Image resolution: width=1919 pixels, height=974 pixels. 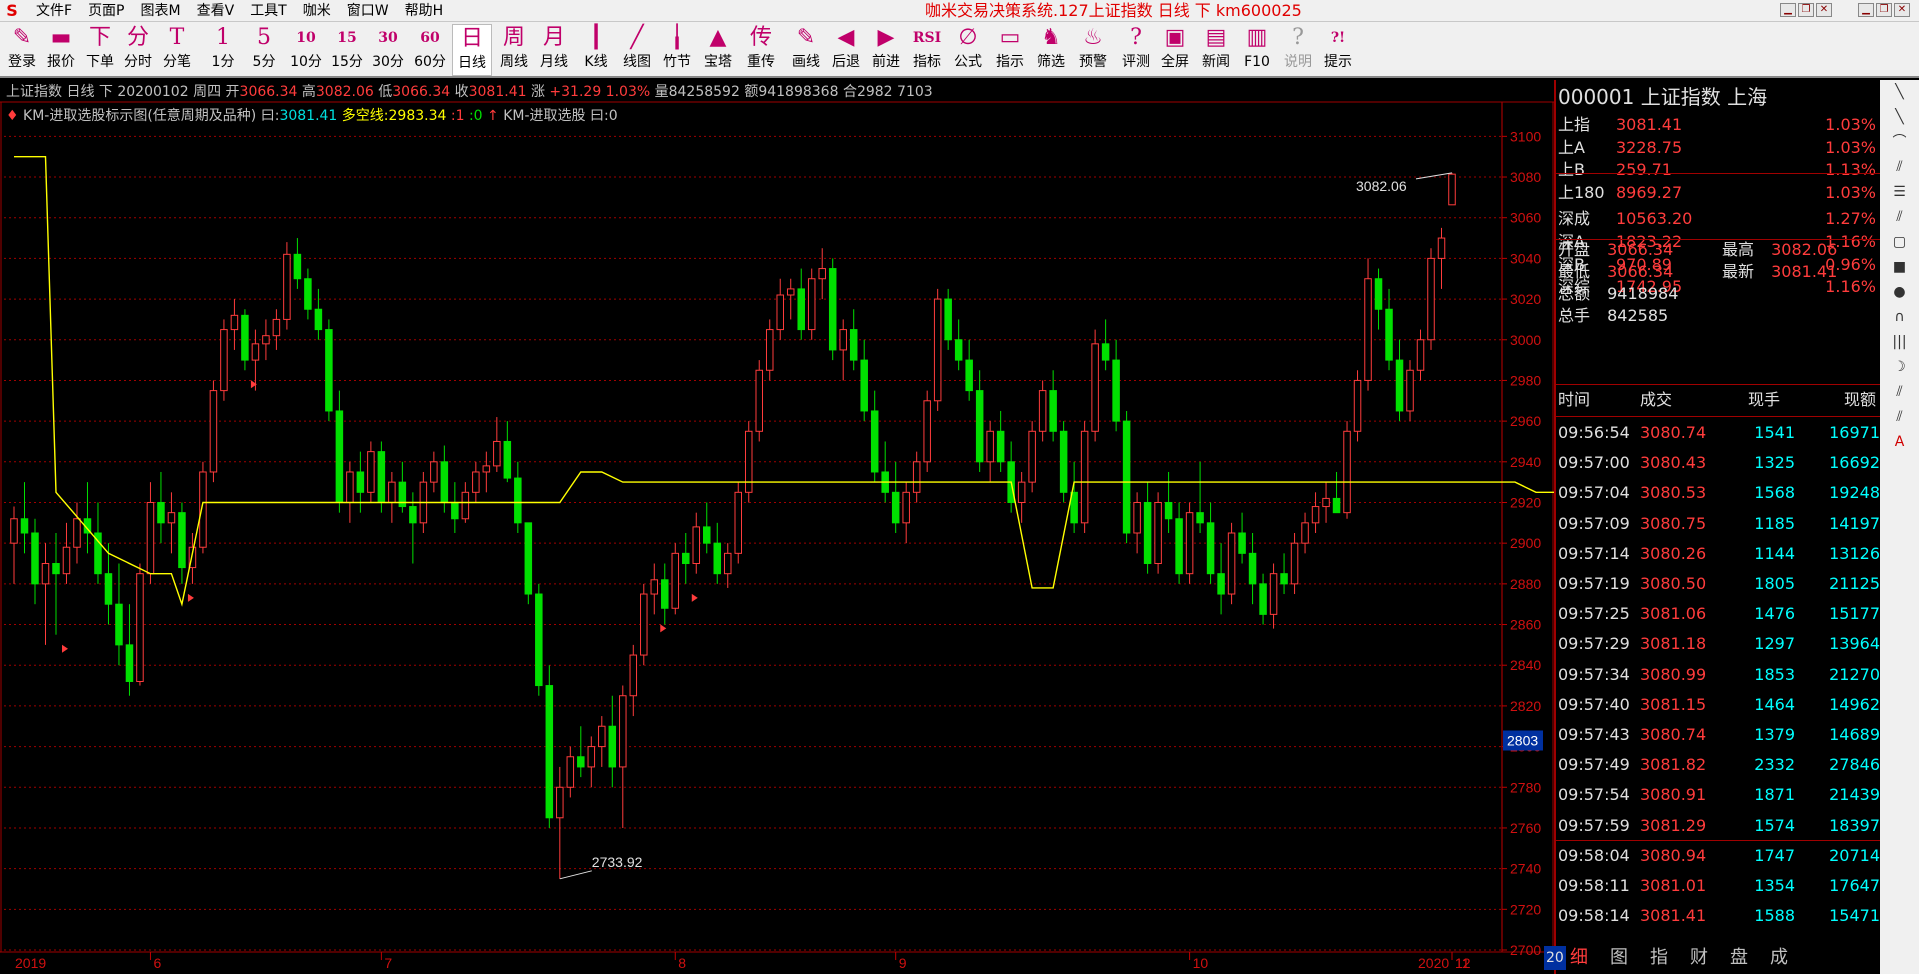 What do you see at coordinates (1719, 554) in the screenshot?
I see `tick-row: 09:57:14 3080.26 1144 13126` at bounding box center [1719, 554].